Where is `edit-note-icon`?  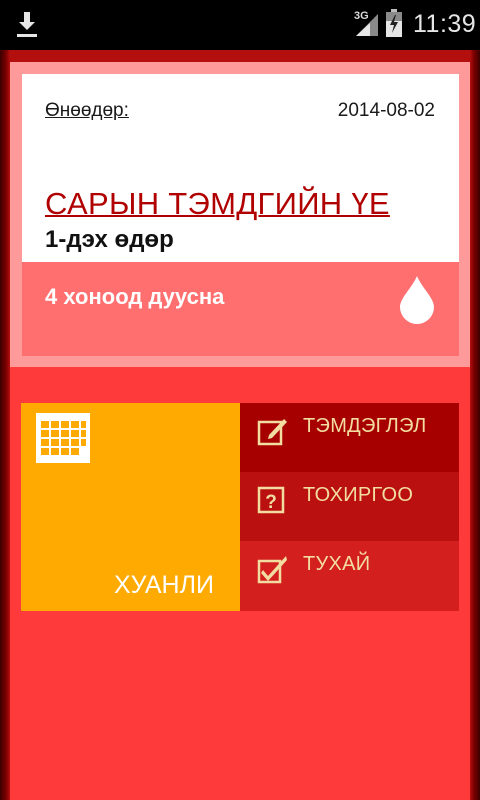 edit-note-icon is located at coordinates (272, 432).